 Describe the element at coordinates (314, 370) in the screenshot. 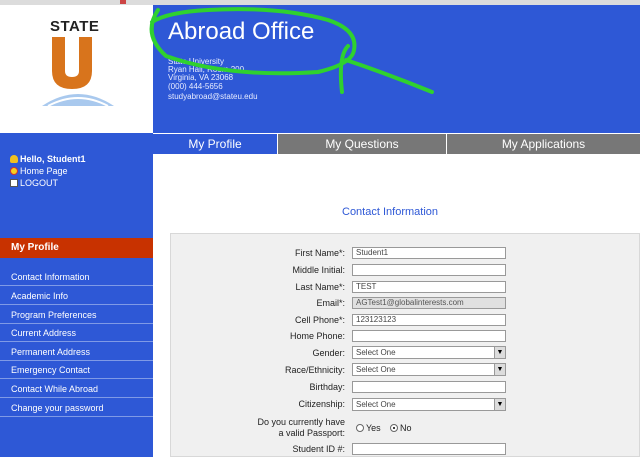

I see `race-ethnicity-label: Race/Ethnicity:` at that location.